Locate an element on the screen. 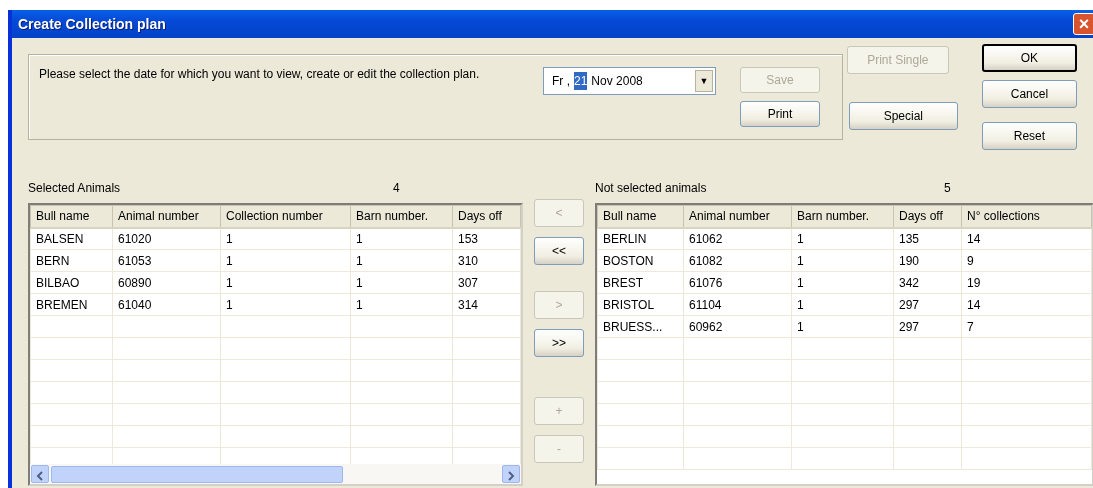 The height and width of the screenshot is (488, 1093). table-cell: 60890 is located at coordinates (166, 282).